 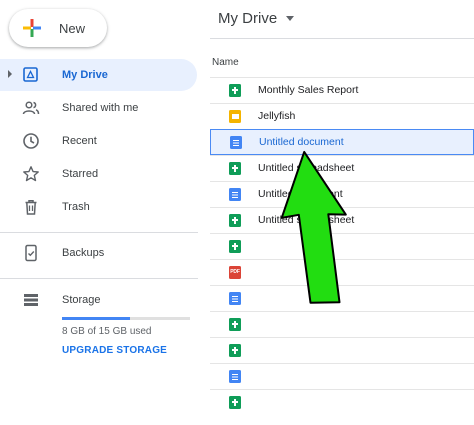 I want to click on people-icon, so click(x=31, y=108).